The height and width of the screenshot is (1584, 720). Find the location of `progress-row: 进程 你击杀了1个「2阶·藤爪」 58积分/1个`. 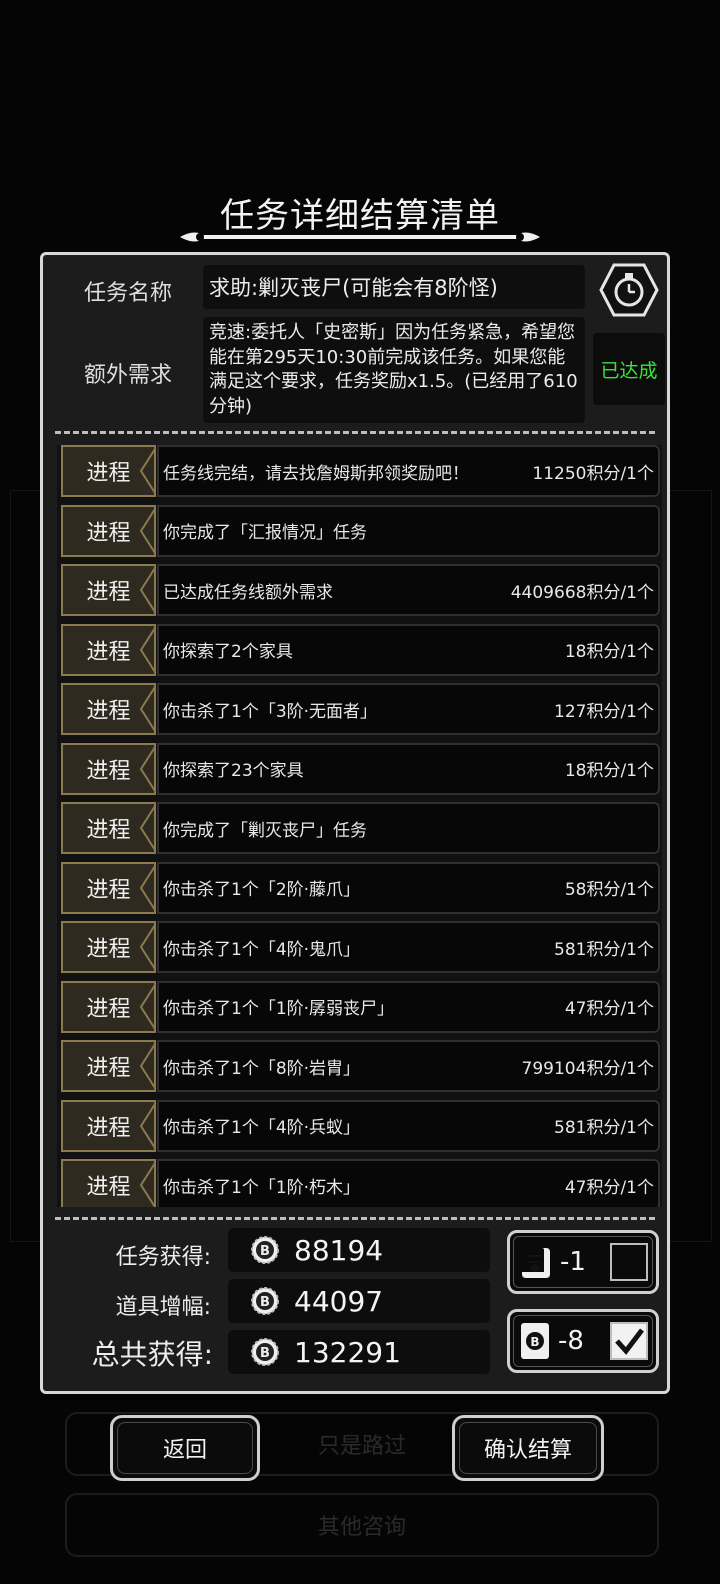

progress-row: 进程 你击杀了1个「2阶·藤爪」 58积分/1个 is located at coordinates (359, 887).